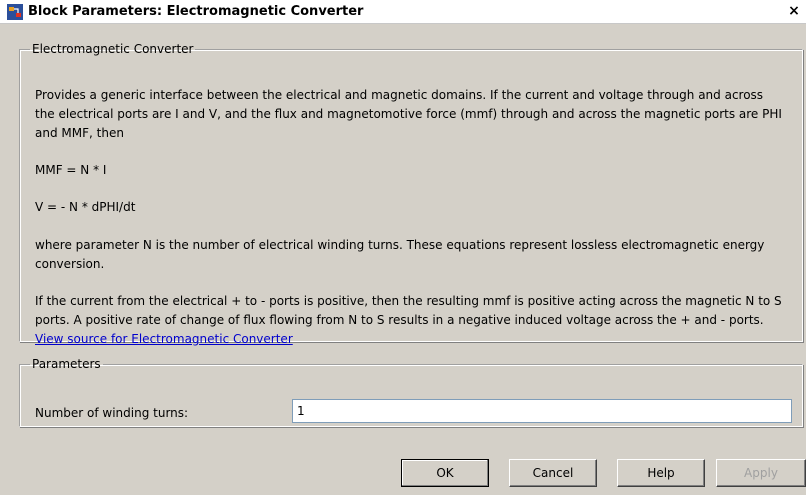  I want to click on apply-button: Apply, so click(761, 473).